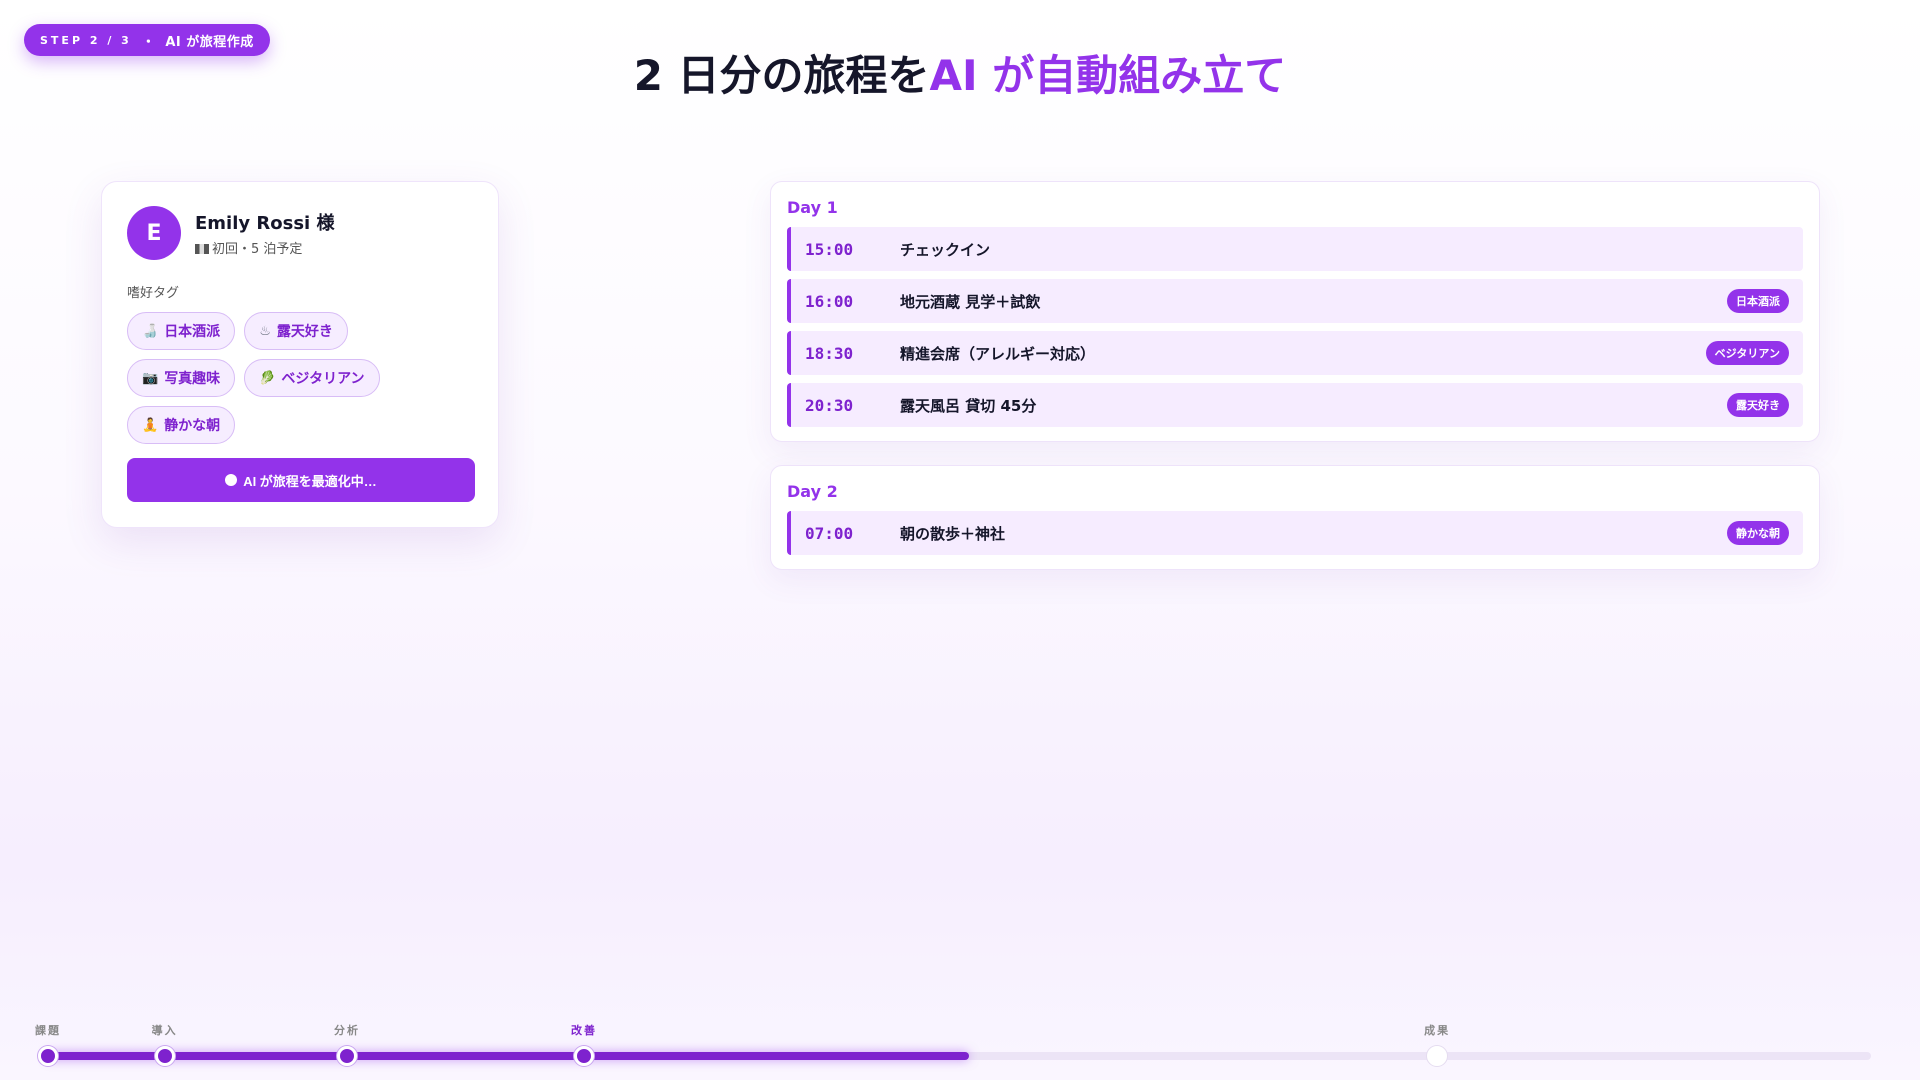  What do you see at coordinates (346, 1030) in the screenshot?
I see `timeline-node-label: 分析` at bounding box center [346, 1030].